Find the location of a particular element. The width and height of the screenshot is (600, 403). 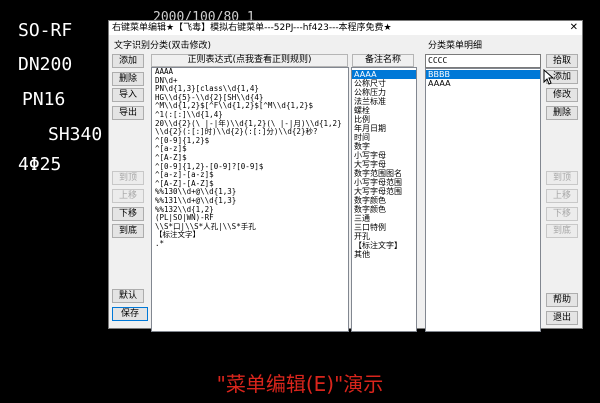

add-category-button: 添加 is located at coordinates (128, 61).